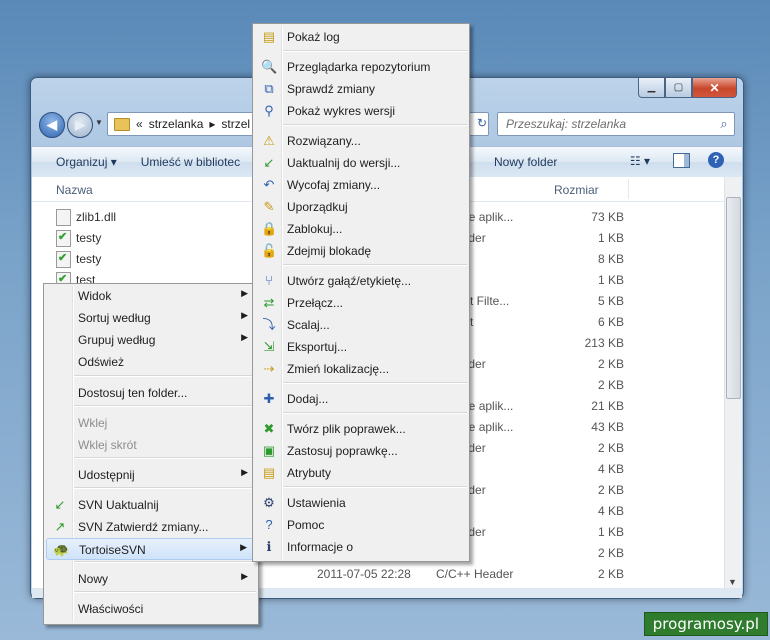 The width and height of the screenshot is (770, 640). What do you see at coordinates (525, 162) in the screenshot?
I see `new-folder-button: Nowy folder` at bounding box center [525, 162].